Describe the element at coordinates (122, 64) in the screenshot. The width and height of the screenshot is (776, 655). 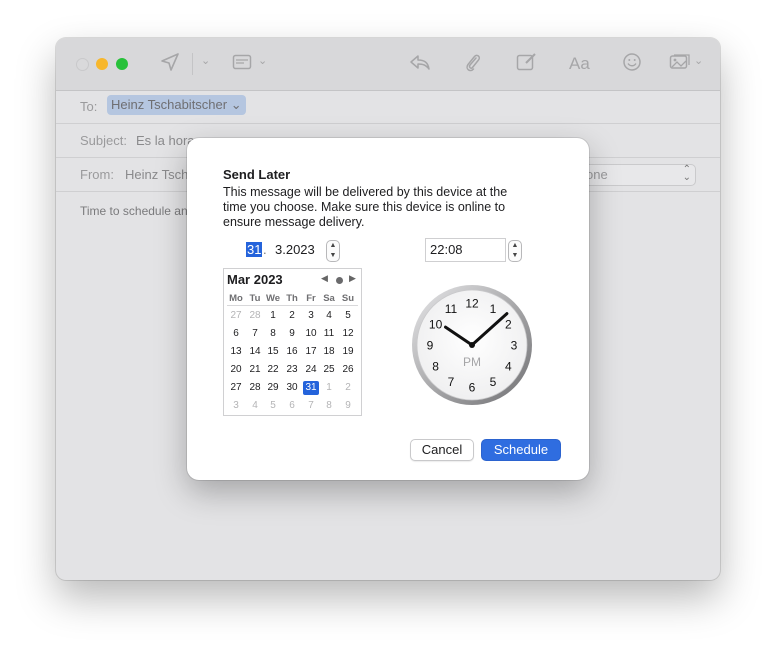
I see `zoom-window-button` at that location.